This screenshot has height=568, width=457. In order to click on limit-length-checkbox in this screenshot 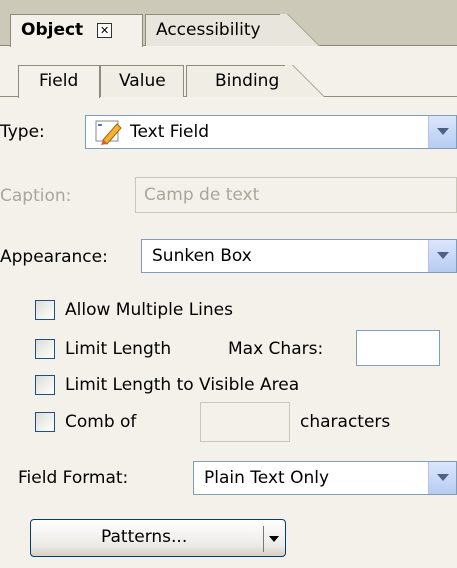, I will do `click(45, 349)`.